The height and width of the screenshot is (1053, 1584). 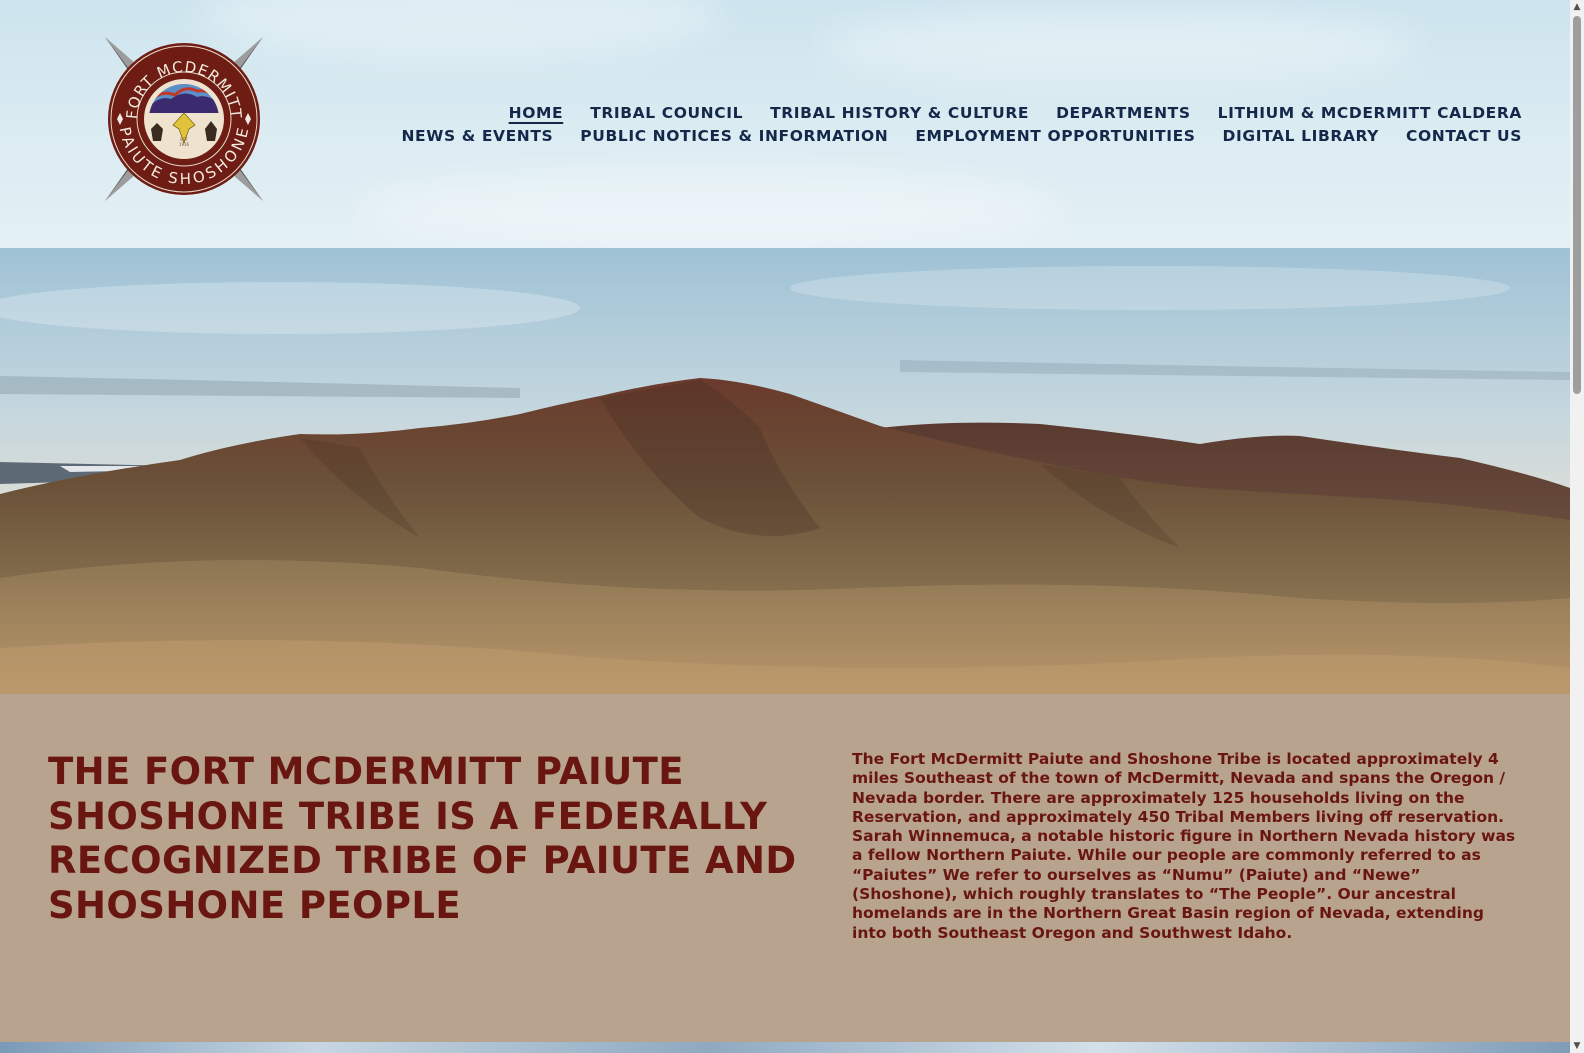 I want to click on nav-departments: DEPARTMENTS, so click(x=1123, y=113).